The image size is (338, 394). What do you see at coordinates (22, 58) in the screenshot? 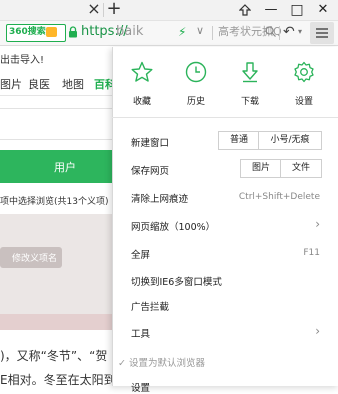
I see `import-text: 出击导入!` at bounding box center [22, 58].